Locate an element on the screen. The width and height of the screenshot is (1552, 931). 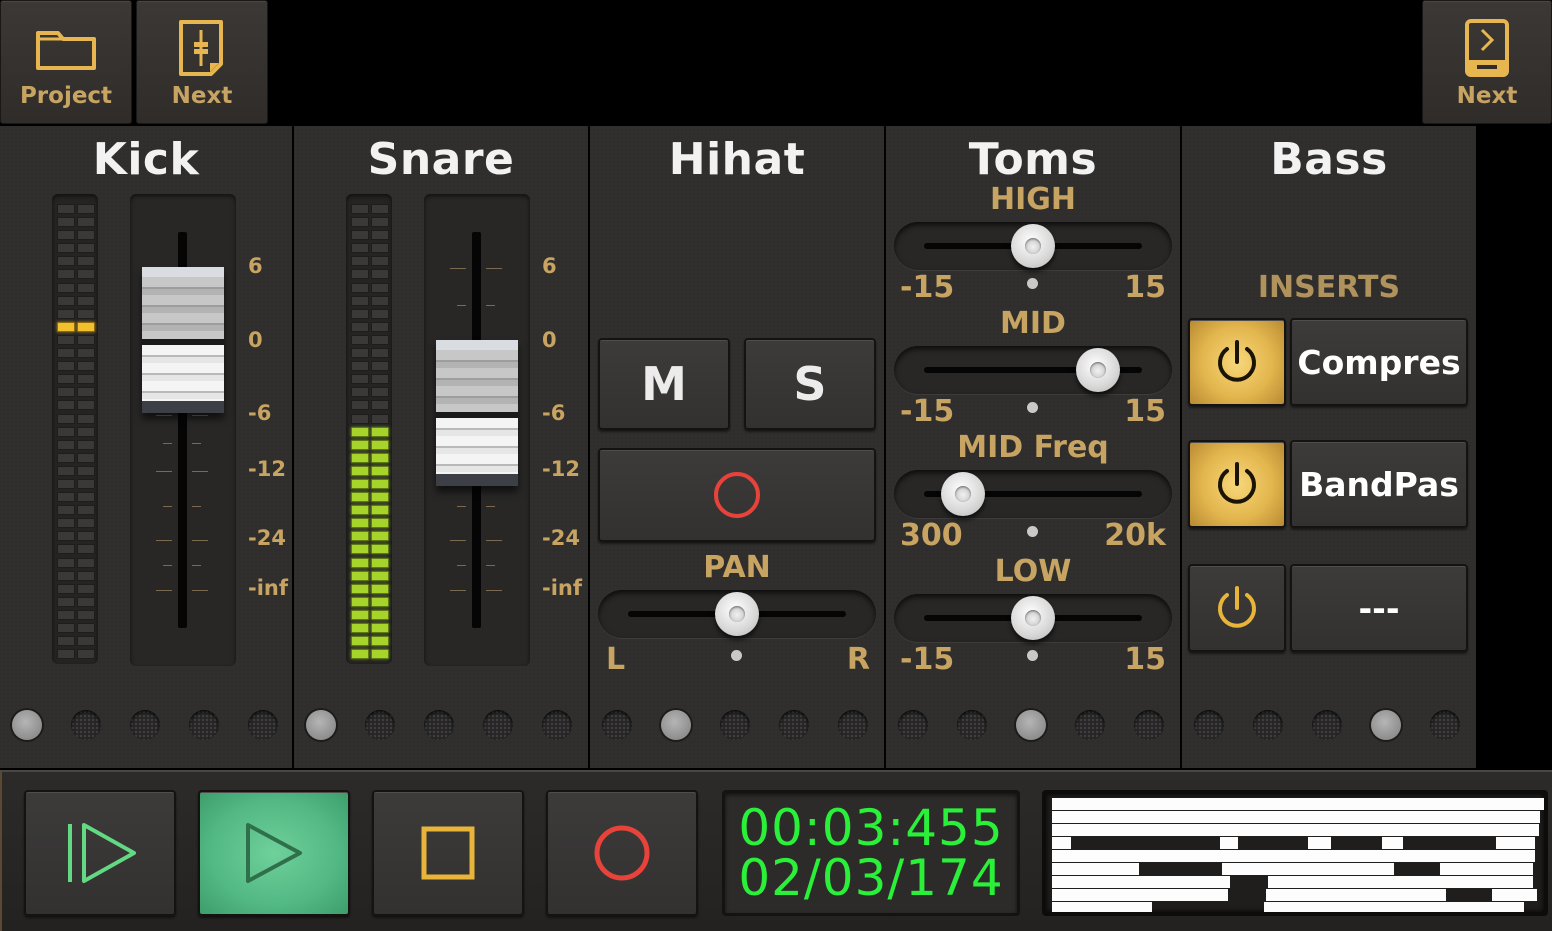
insert-slot-button: Compres is located at coordinates (1379, 362).